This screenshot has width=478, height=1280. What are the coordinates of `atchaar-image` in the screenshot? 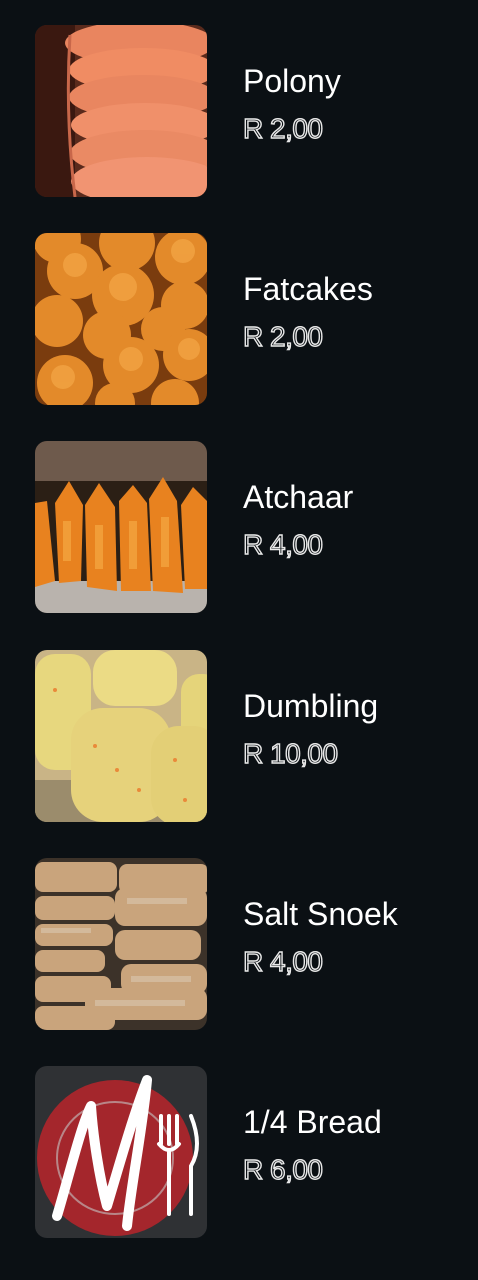 It's located at (121, 527).